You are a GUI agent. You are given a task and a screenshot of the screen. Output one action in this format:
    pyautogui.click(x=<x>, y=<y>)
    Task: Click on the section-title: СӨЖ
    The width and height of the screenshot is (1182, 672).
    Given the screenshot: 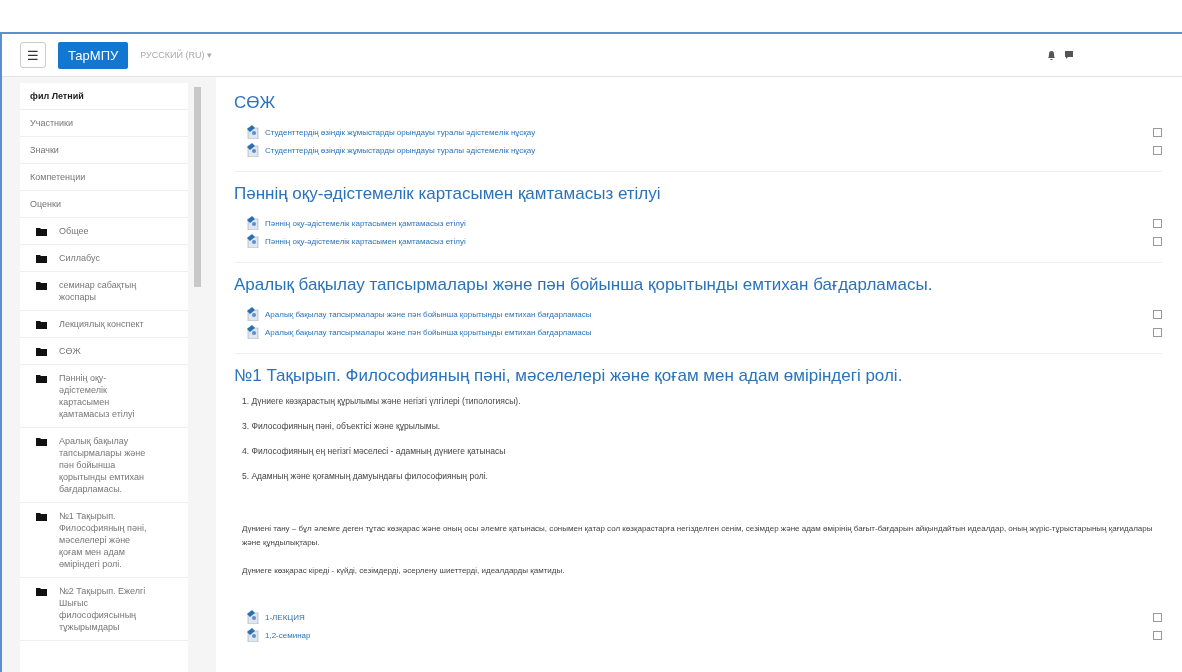 What is the action you would take?
    pyautogui.click(x=255, y=103)
    